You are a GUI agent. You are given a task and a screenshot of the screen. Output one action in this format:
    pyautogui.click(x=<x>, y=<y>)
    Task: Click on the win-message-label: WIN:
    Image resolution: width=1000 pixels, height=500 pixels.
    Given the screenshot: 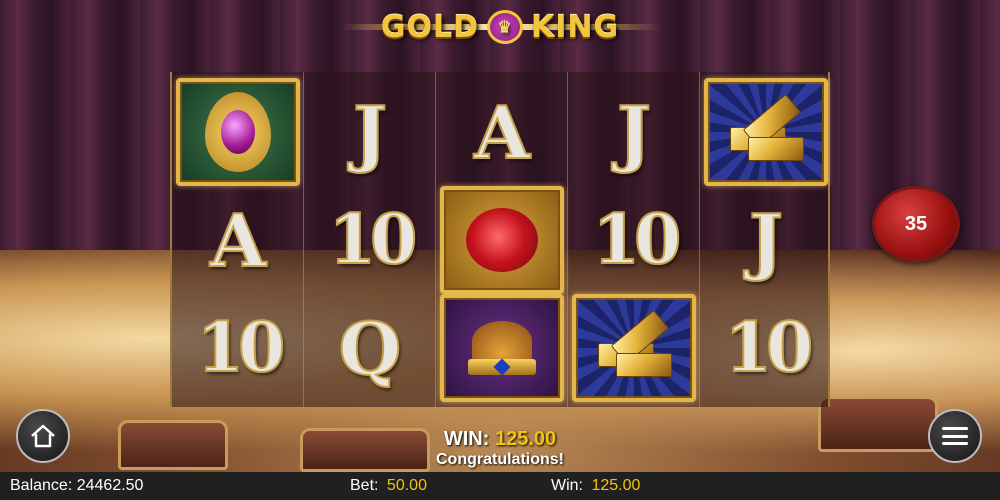 What is the action you would take?
    pyautogui.click(x=466, y=439)
    